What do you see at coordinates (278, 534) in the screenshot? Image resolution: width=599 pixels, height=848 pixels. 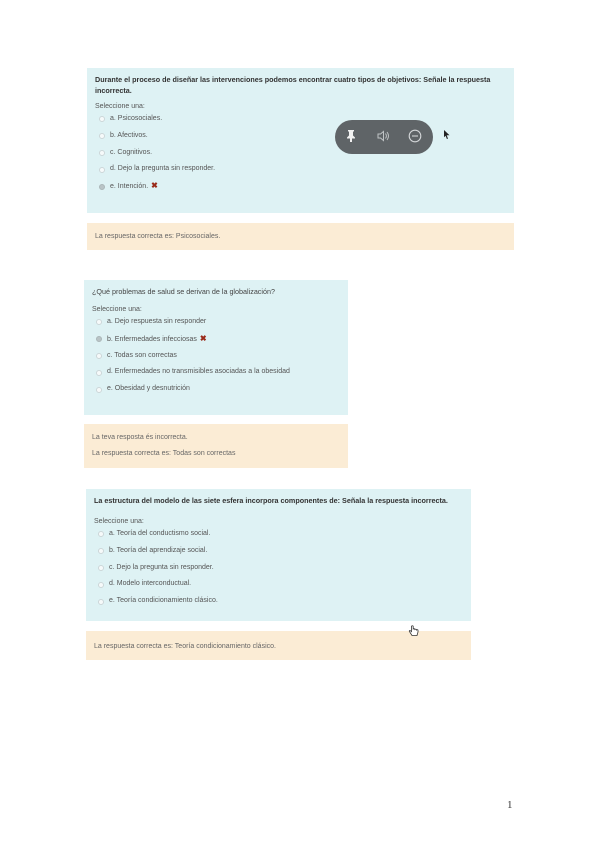 I see `option-a: a. Teoría del conductismo social.` at bounding box center [278, 534].